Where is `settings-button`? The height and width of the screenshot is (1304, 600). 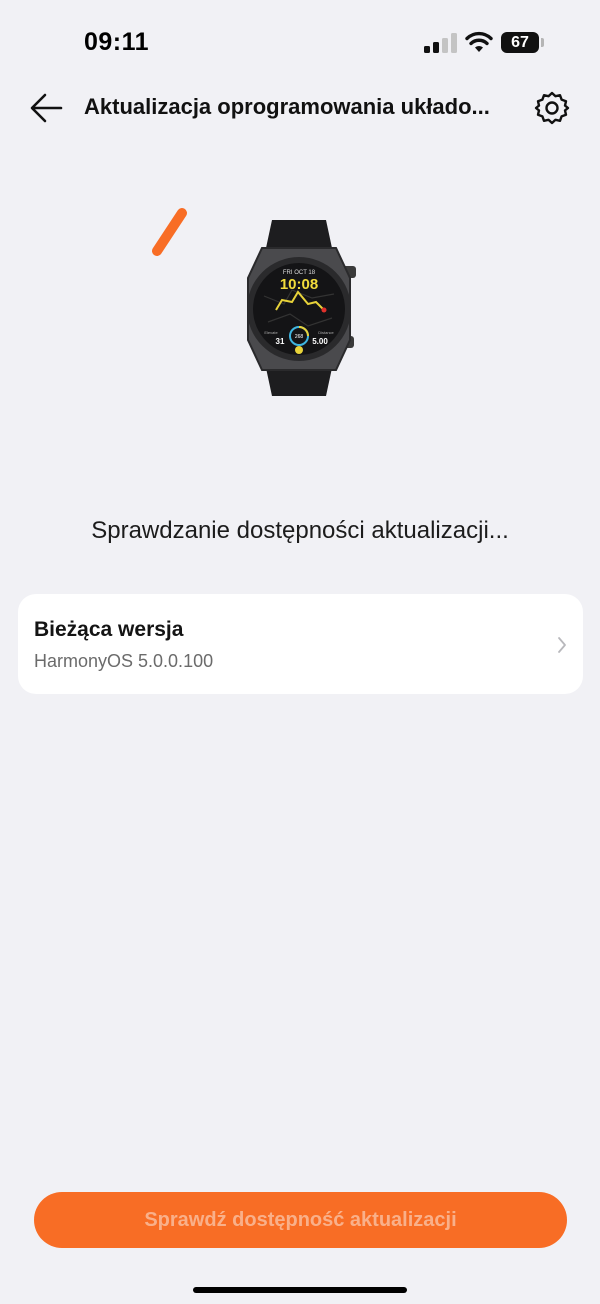
settings-button is located at coordinates (552, 108).